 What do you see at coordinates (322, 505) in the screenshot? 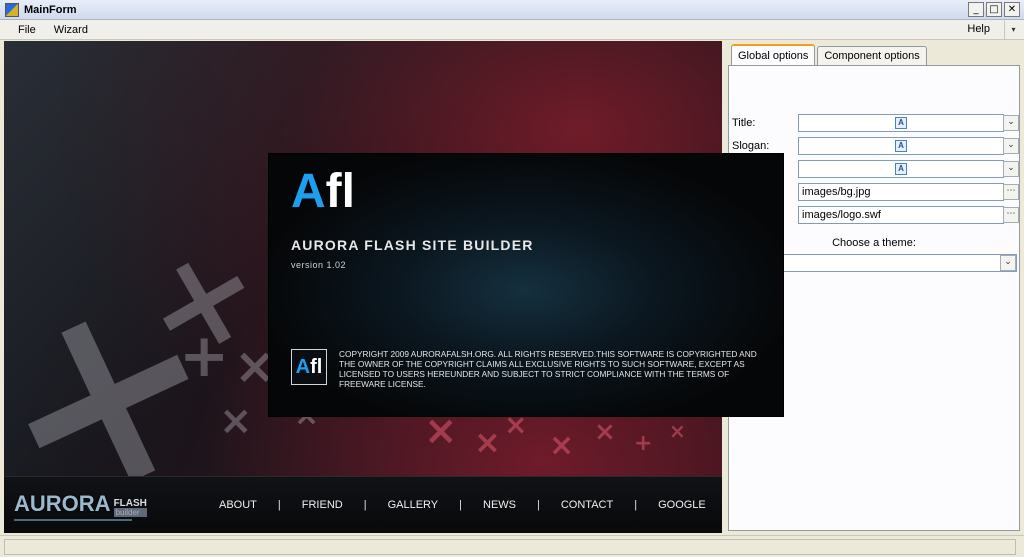
I see `nav-friend: FRIEND` at bounding box center [322, 505].